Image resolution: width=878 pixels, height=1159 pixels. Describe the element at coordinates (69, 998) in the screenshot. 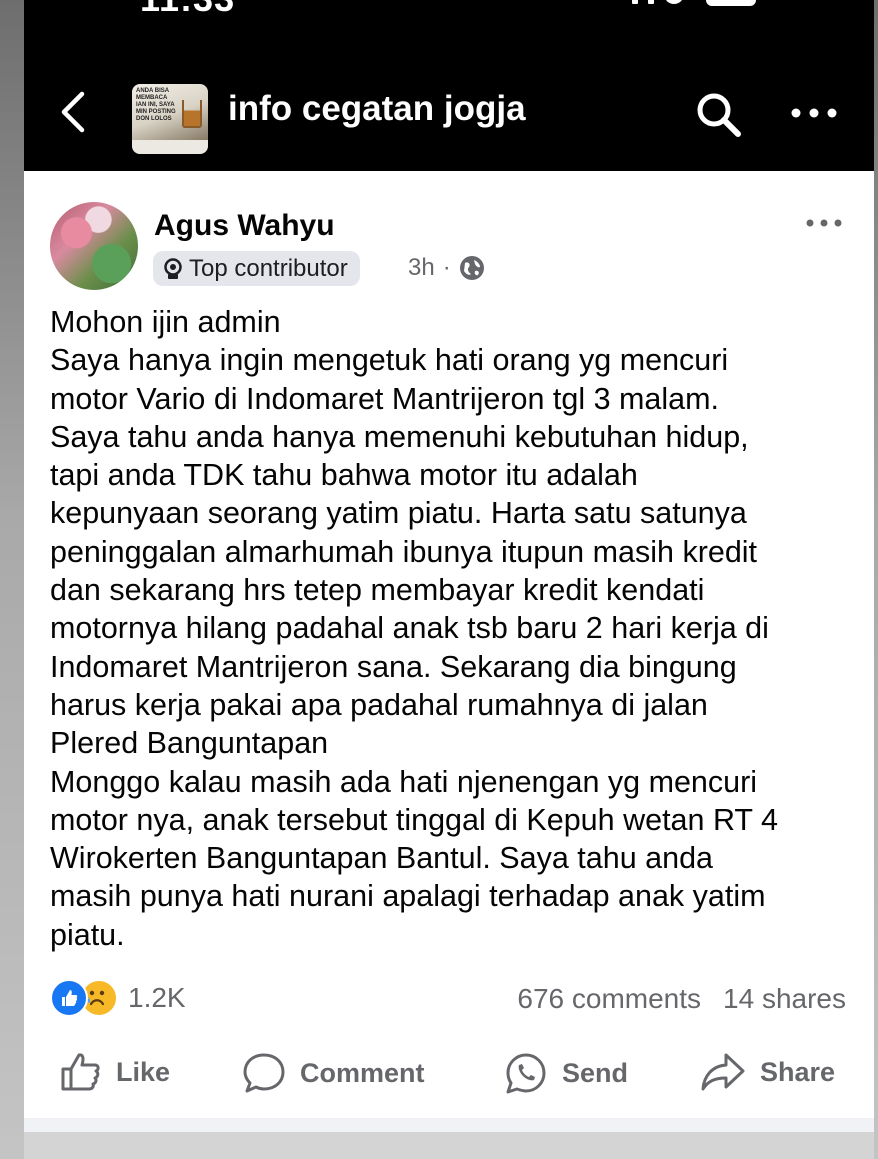

I see `like-reaction-icon` at that location.